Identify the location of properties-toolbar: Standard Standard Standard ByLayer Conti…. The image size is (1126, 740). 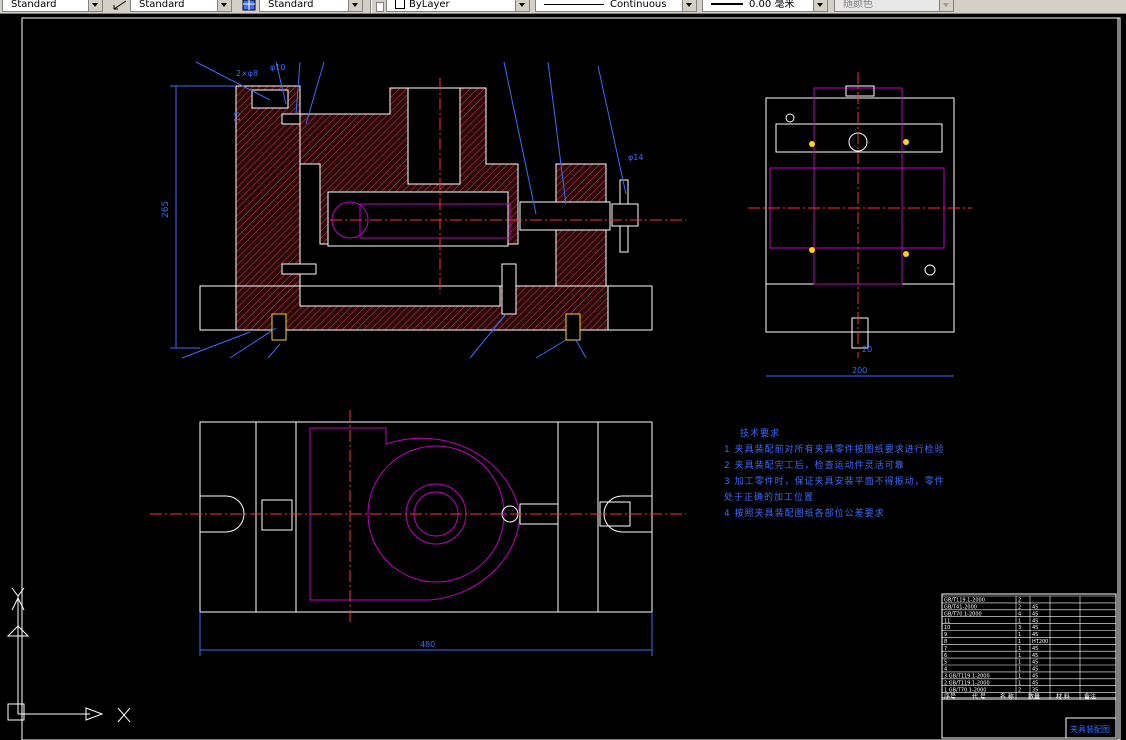
(563, 7).